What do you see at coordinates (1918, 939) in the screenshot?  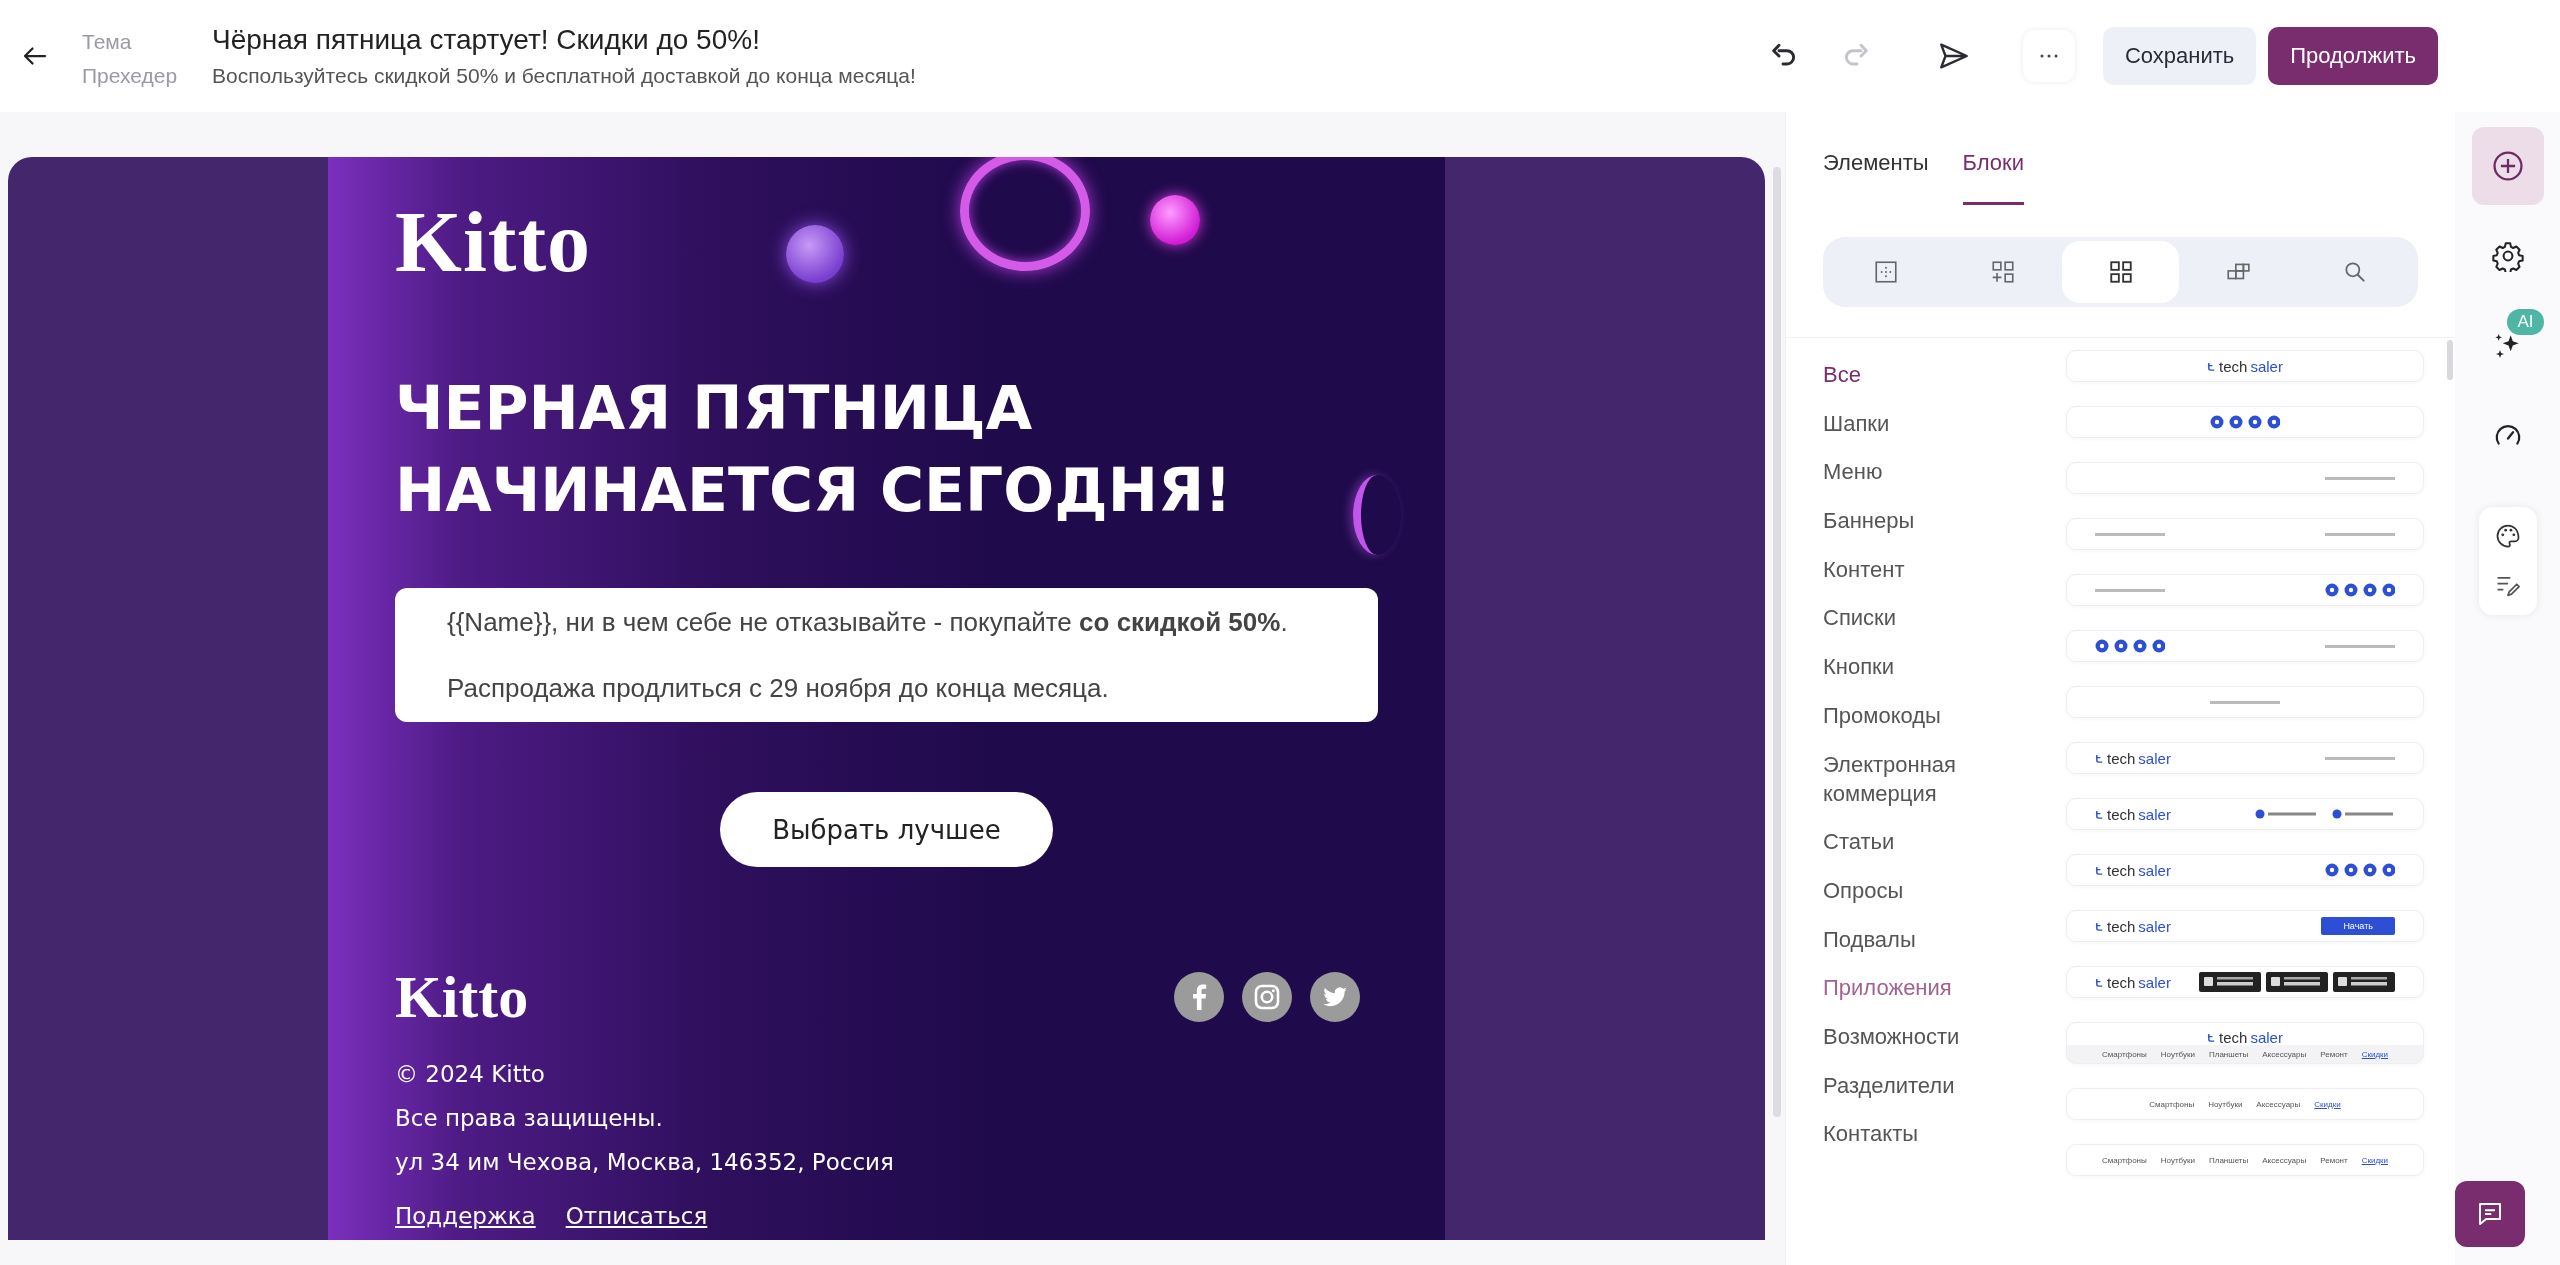 I see `category-item: Подвалы` at bounding box center [1918, 939].